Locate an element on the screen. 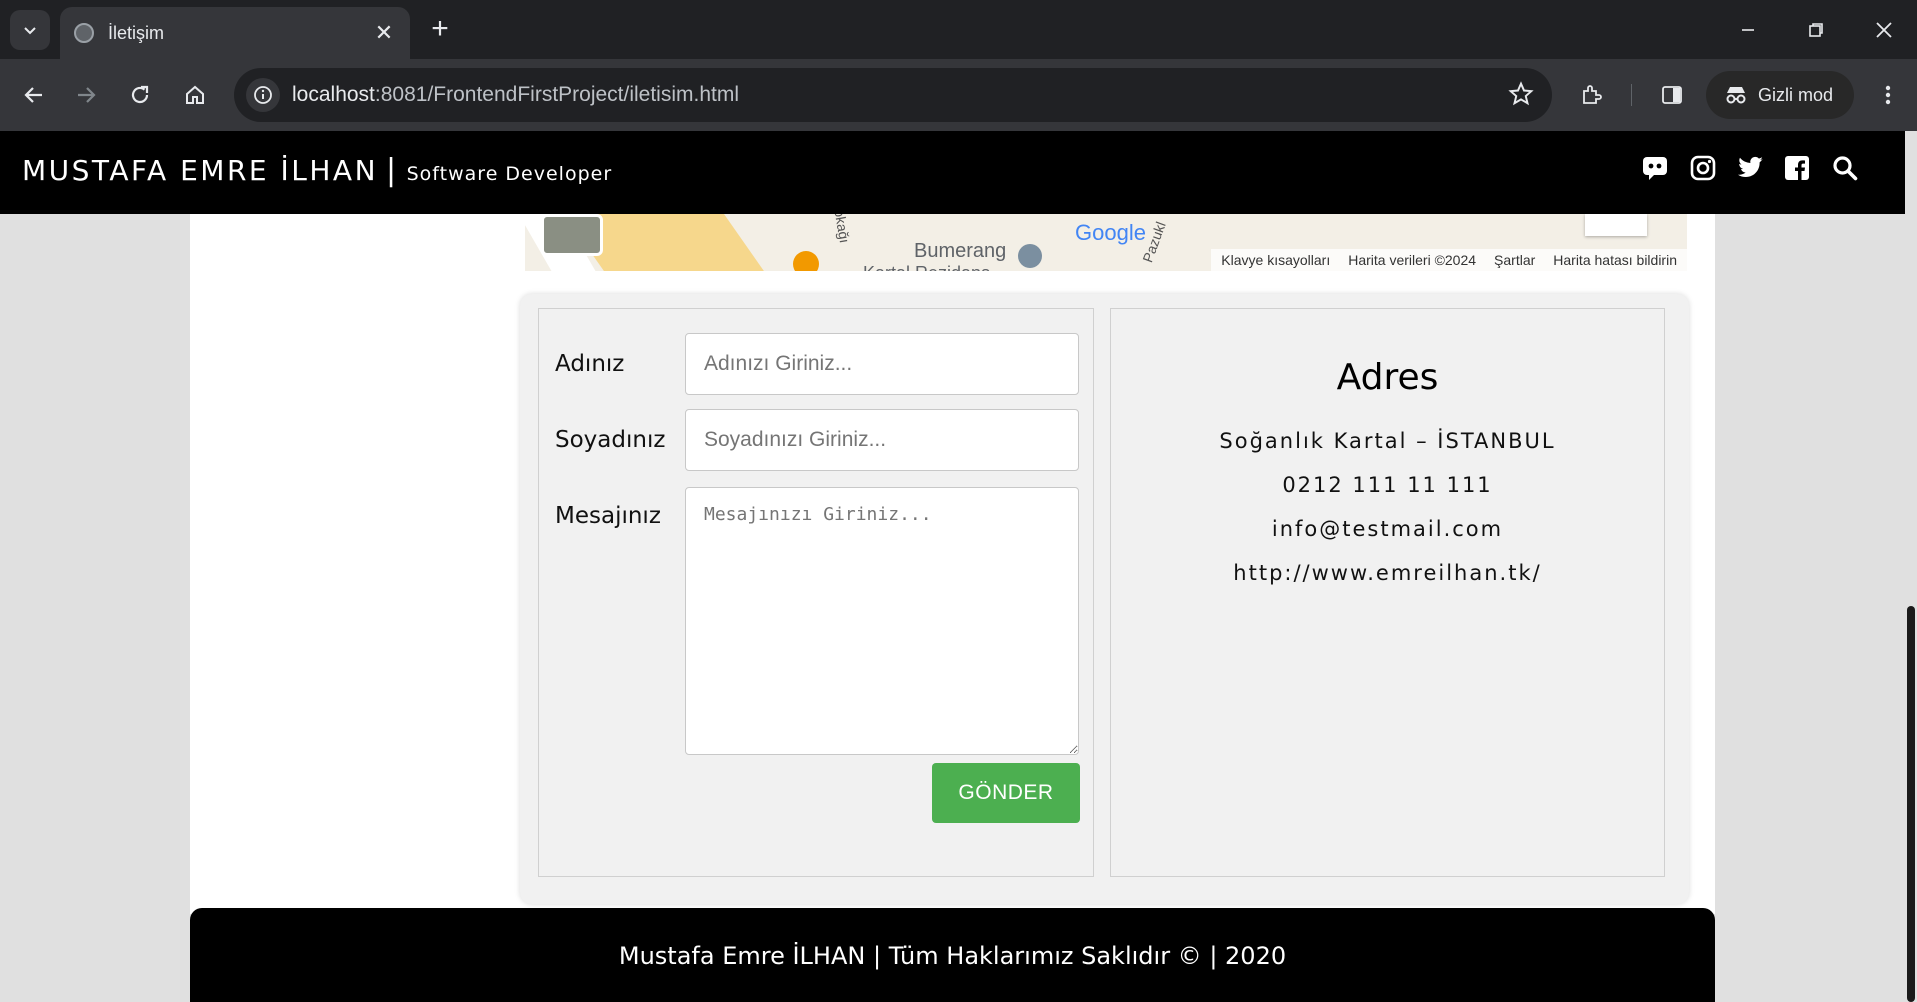 The height and width of the screenshot is (1002, 1917). scrollbar-thumb is located at coordinates (1911, 804).